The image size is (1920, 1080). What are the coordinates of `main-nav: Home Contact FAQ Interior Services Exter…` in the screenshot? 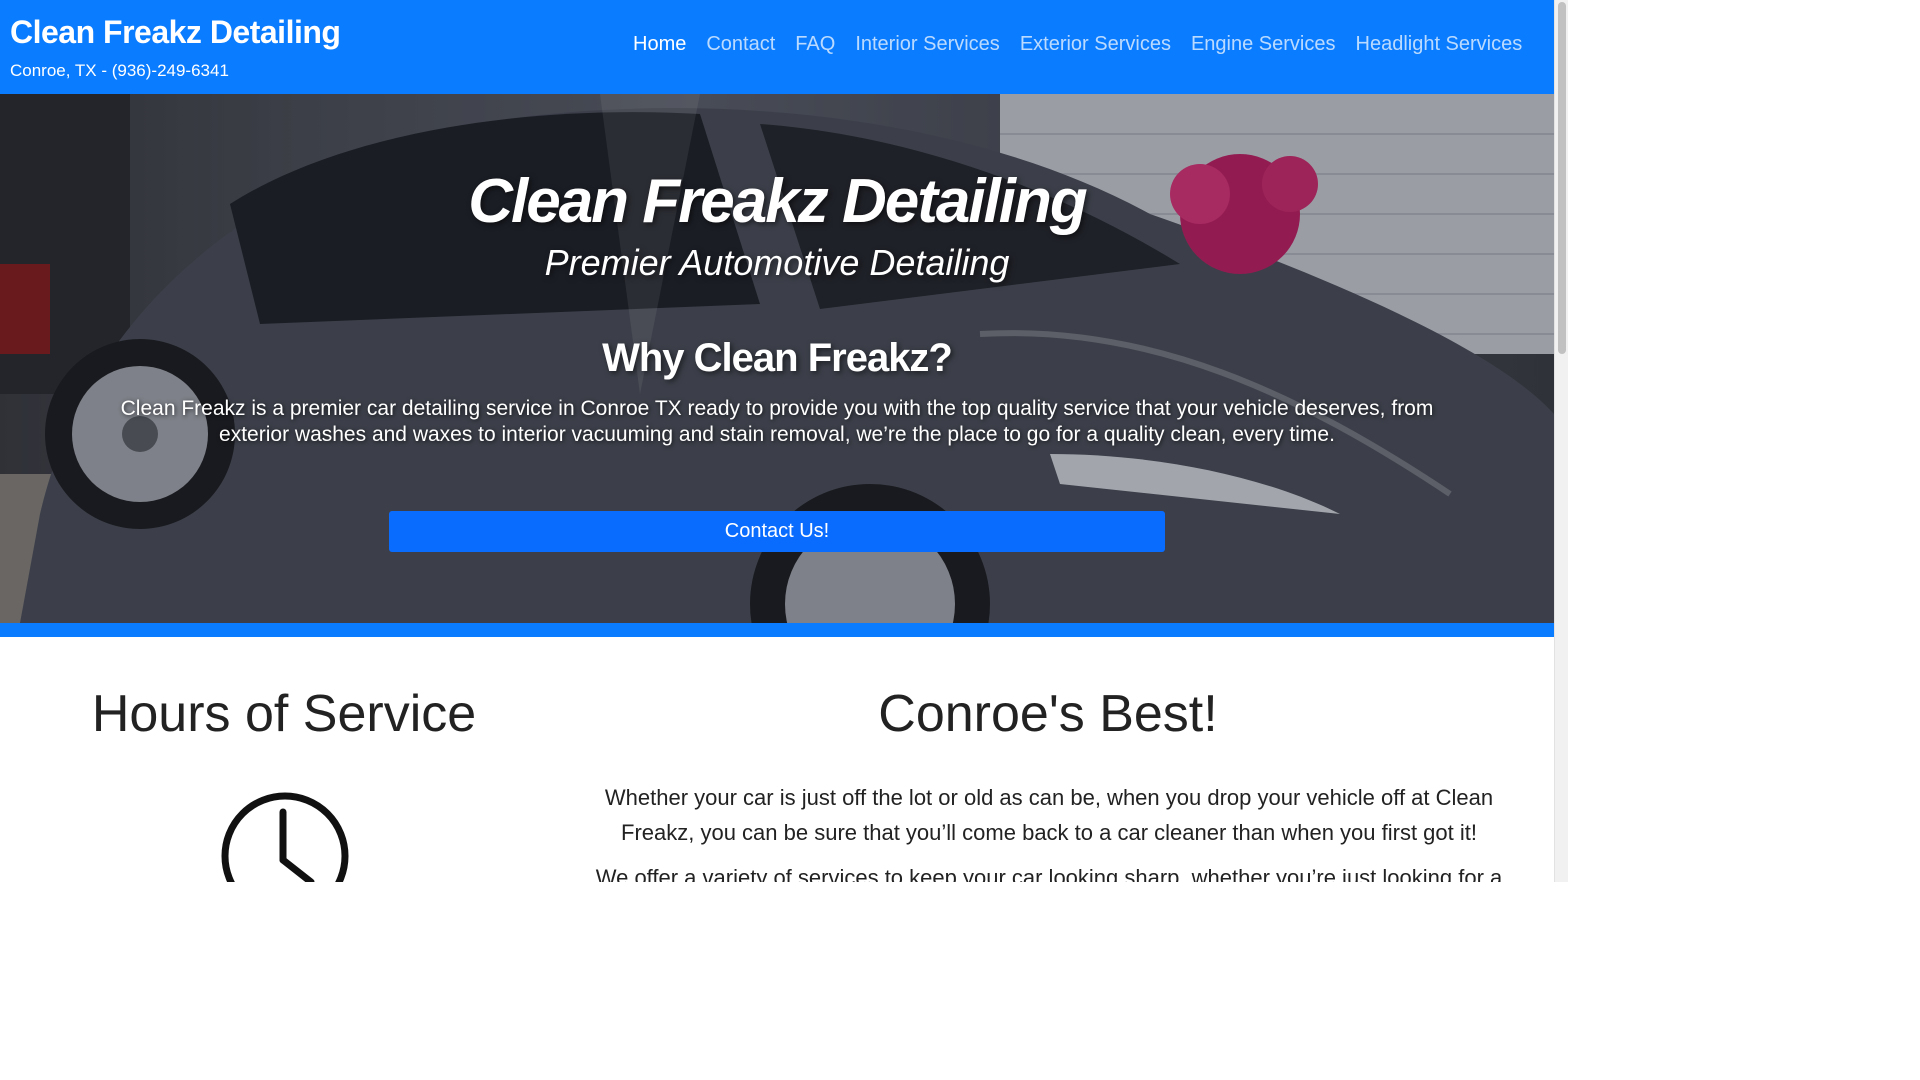 It's located at (1077, 44).